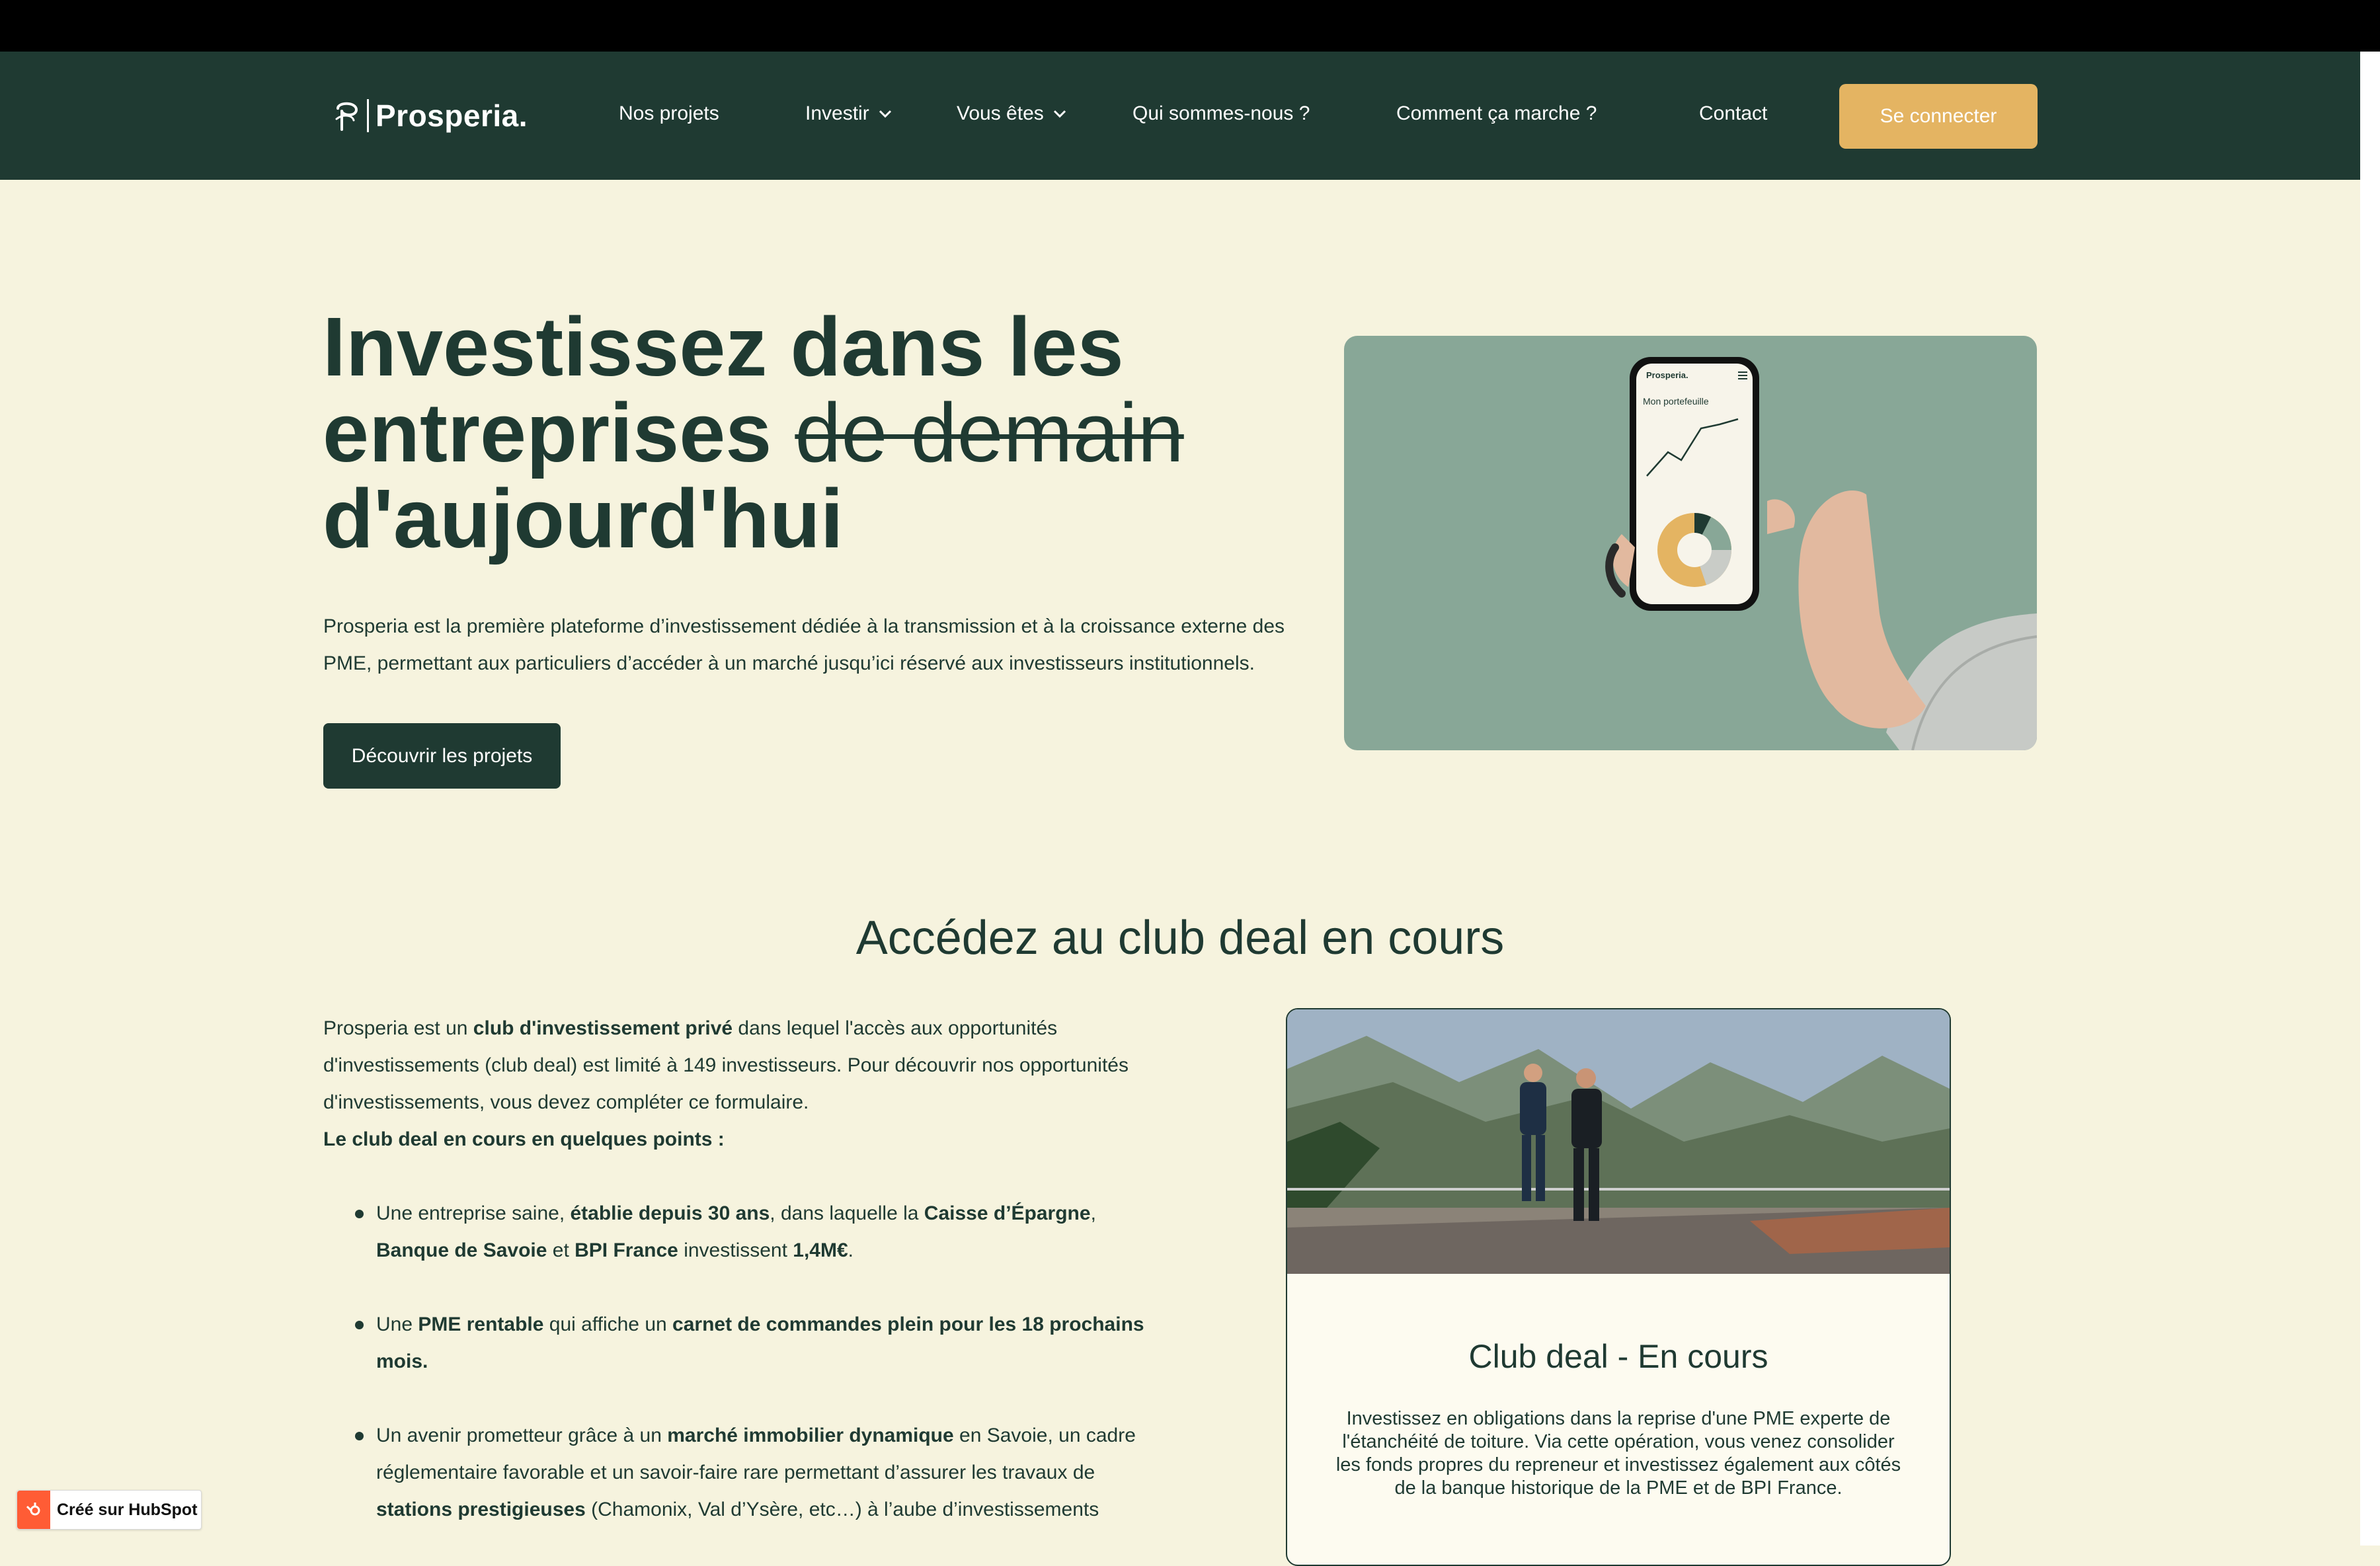 Image resolution: width=2380 pixels, height=1566 pixels. What do you see at coordinates (847, 1213) in the screenshot?
I see `bullet-text: , dans laquelle la` at bounding box center [847, 1213].